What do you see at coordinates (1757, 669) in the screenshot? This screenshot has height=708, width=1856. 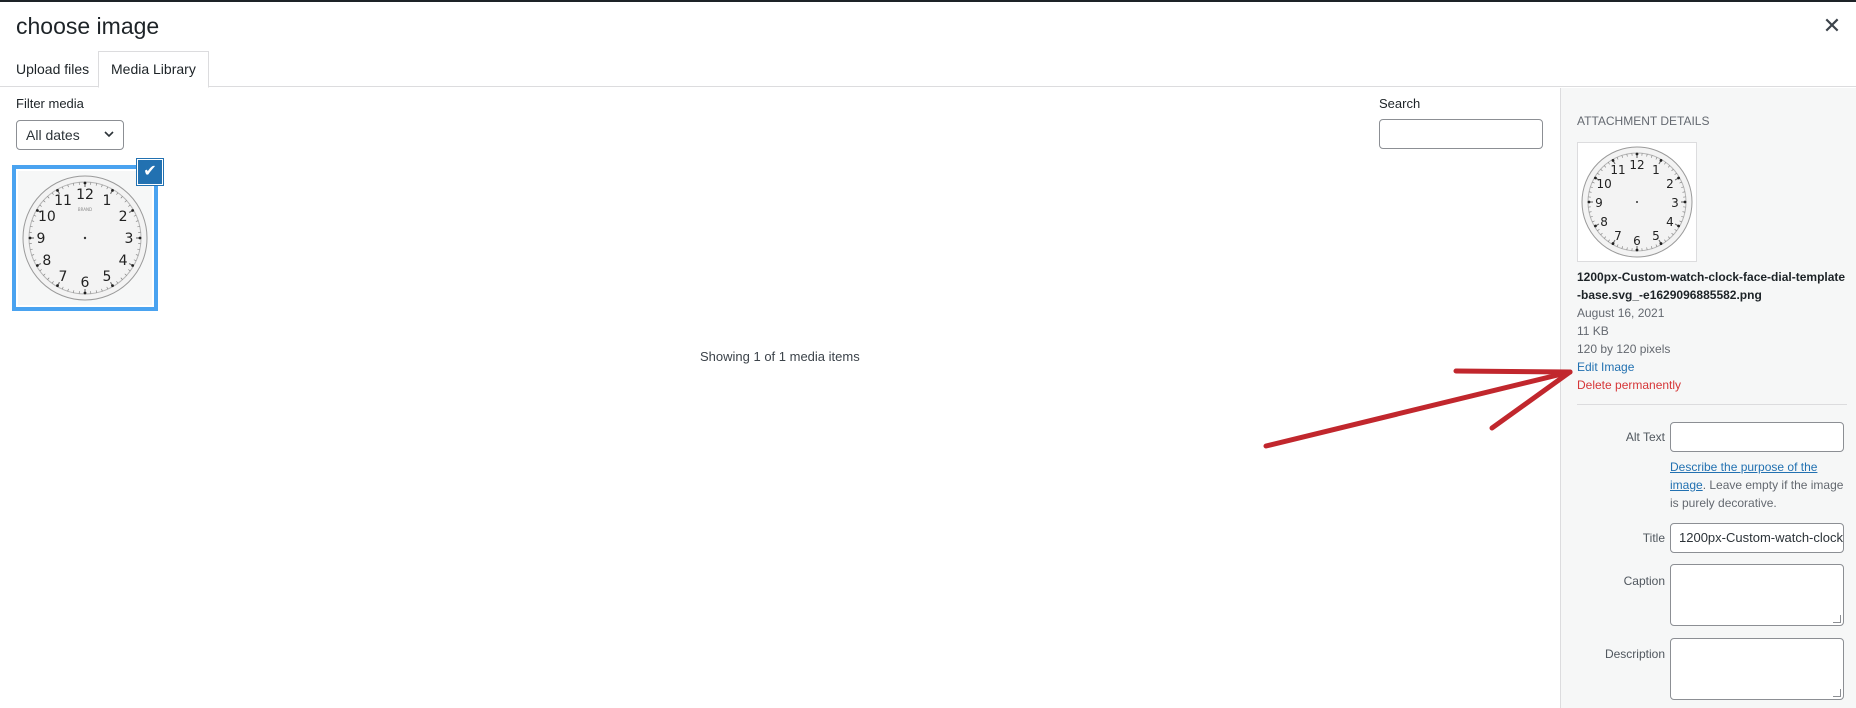 I see `description-textarea` at bounding box center [1757, 669].